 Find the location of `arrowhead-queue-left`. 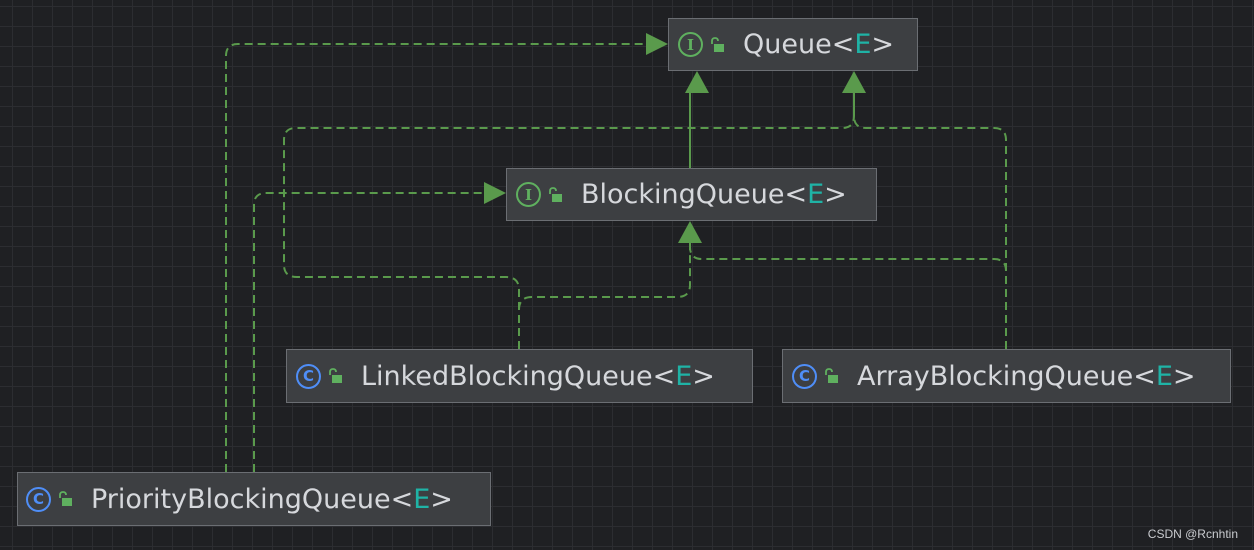

arrowhead-queue-left is located at coordinates (657, 44).